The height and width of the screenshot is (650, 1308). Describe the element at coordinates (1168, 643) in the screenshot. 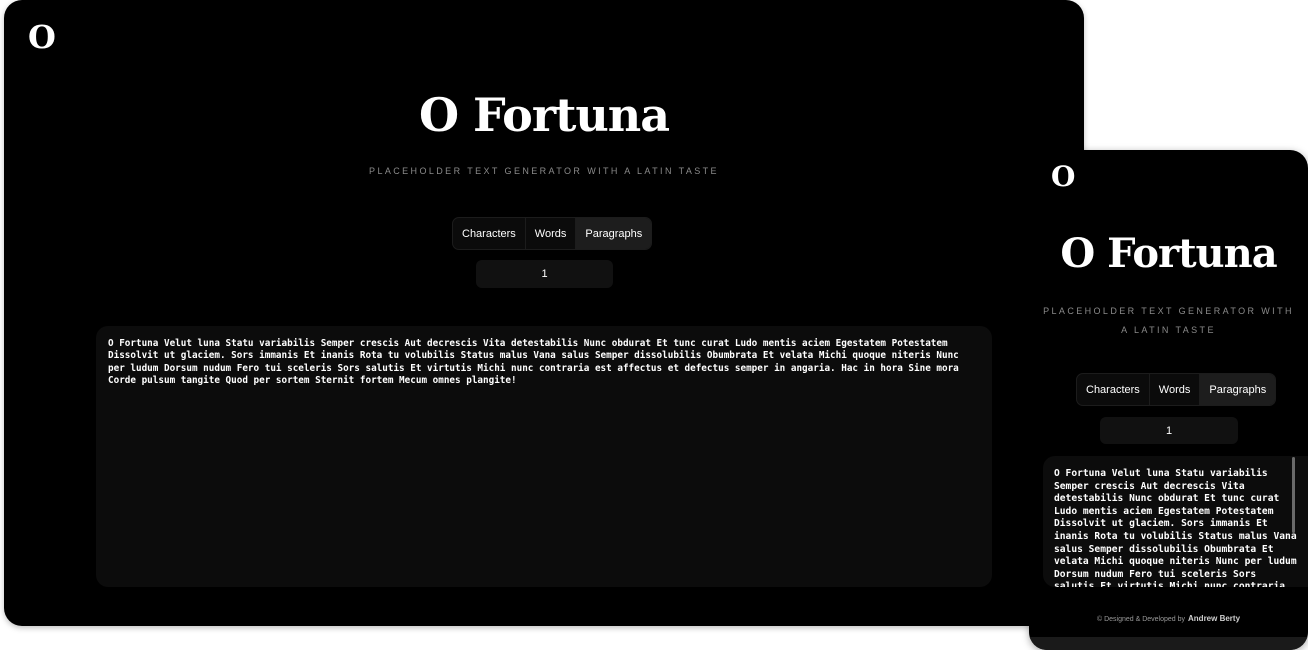

I see `bottom-bar` at that location.